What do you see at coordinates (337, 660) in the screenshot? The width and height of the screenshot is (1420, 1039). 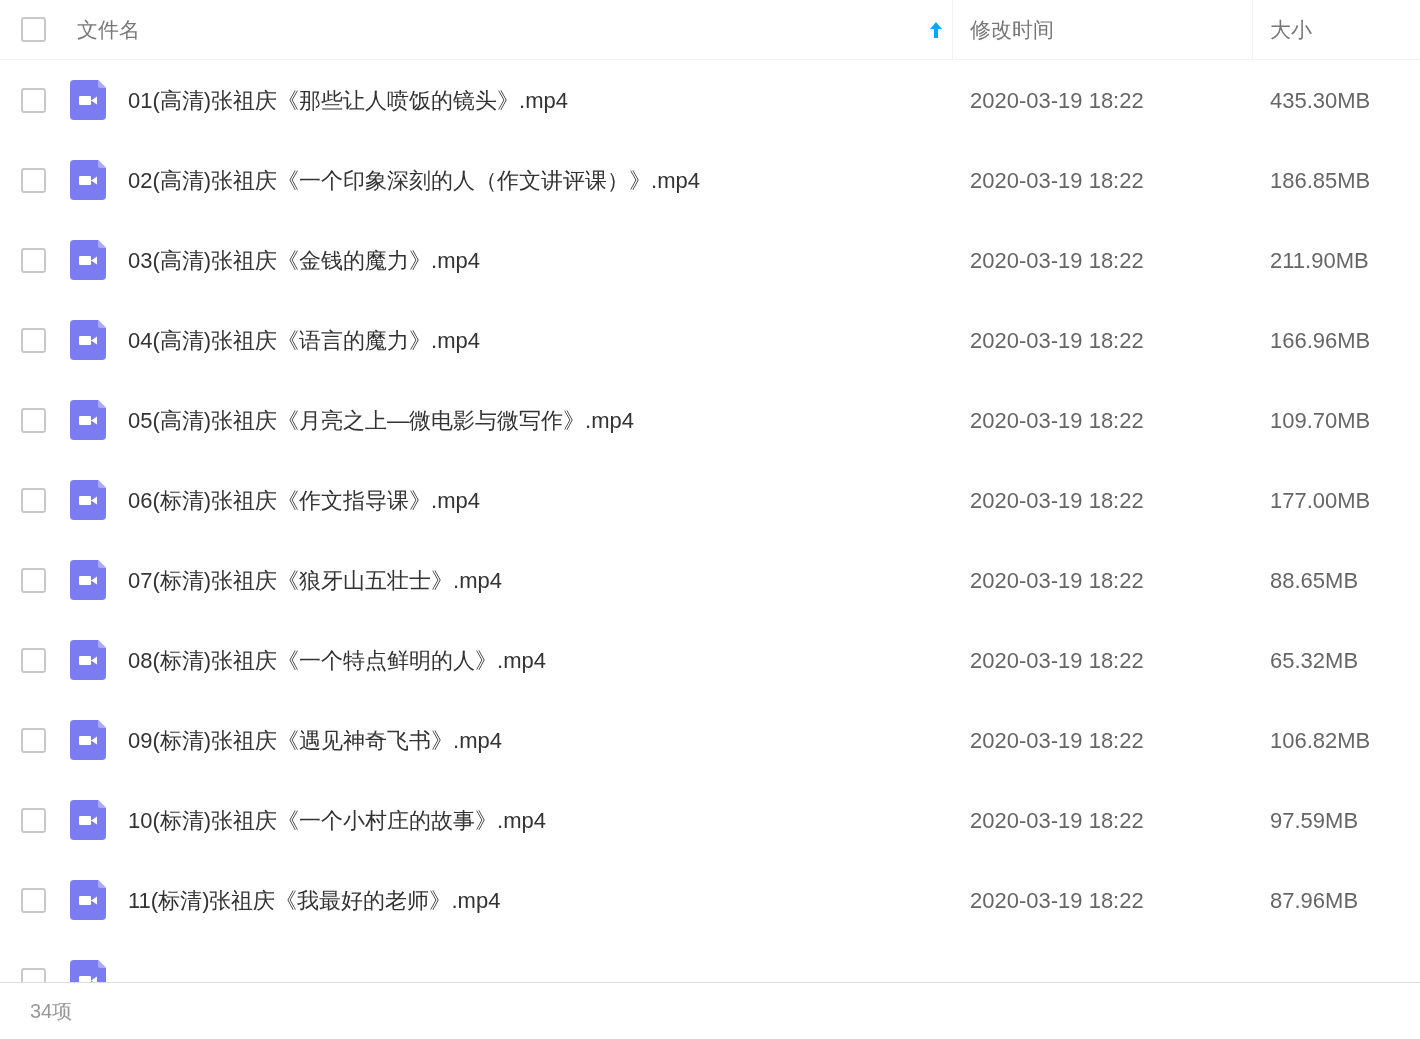 I see `file-name: 08(标清)张祖庆《一个特点鲜明的人》.mp4` at bounding box center [337, 660].